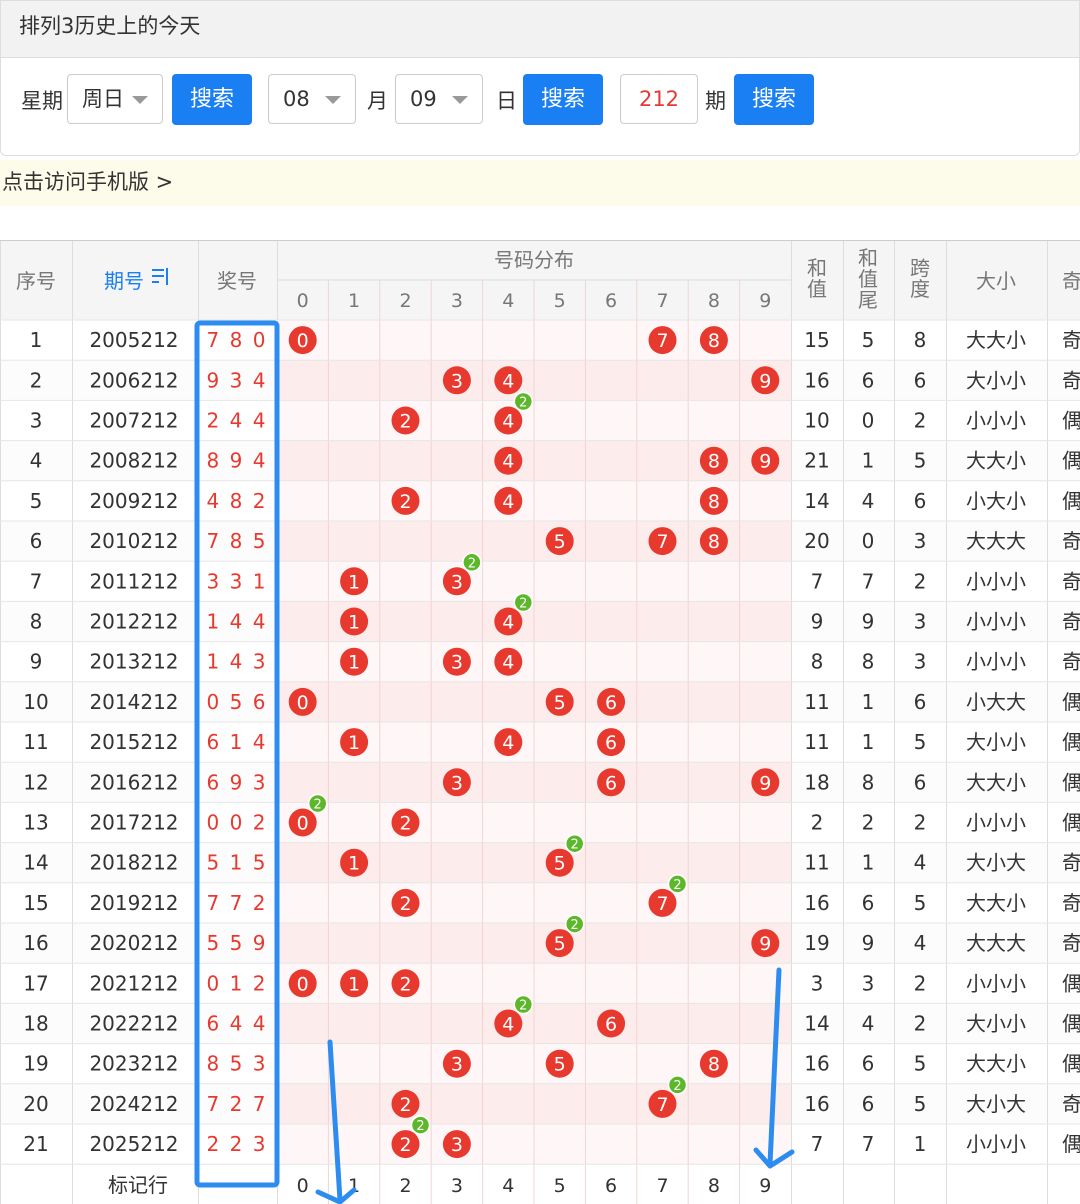 The image size is (1080, 1204). I want to click on header-issue: 期号, so click(124, 281).